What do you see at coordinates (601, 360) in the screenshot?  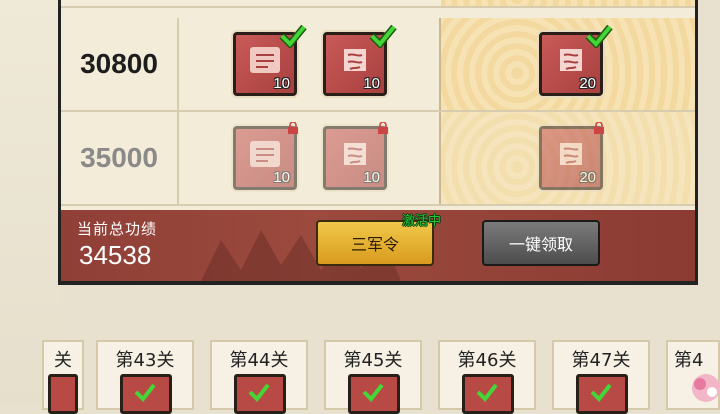 I see `stage-name: 第47关` at bounding box center [601, 360].